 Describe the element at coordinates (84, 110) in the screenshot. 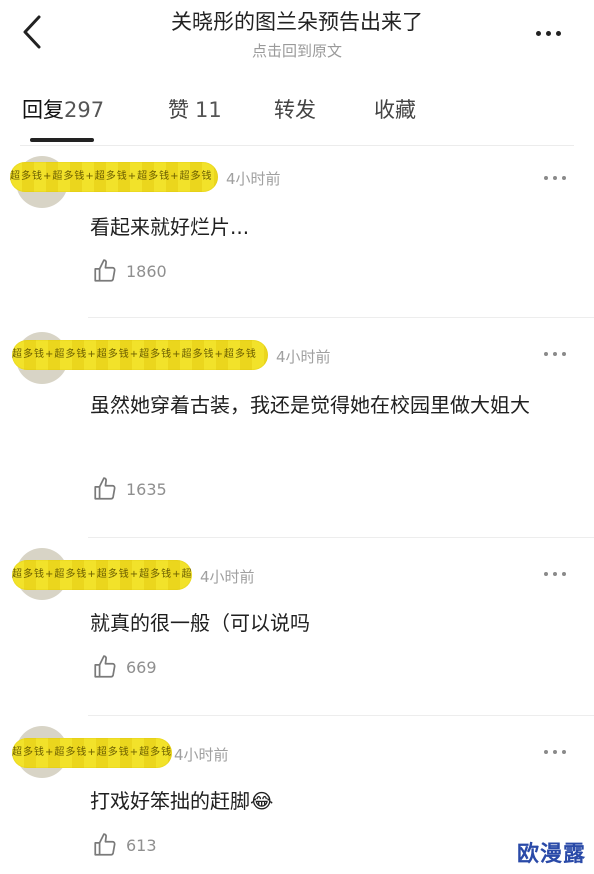

I see `tab-count: 297` at that location.